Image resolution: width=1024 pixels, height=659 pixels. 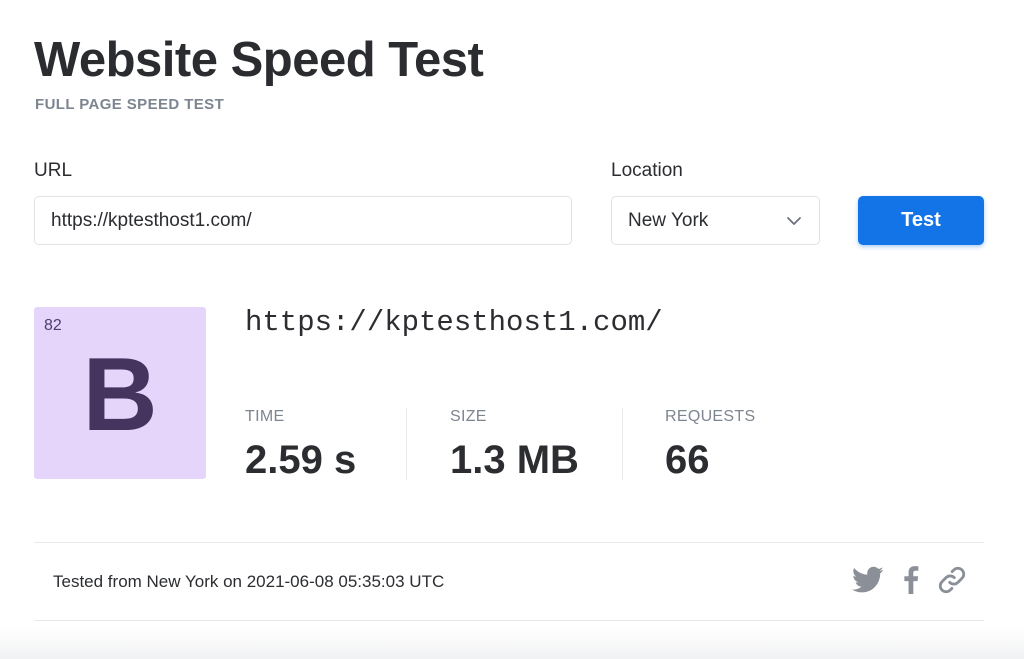 What do you see at coordinates (921, 220) in the screenshot?
I see `test-button: Test` at bounding box center [921, 220].